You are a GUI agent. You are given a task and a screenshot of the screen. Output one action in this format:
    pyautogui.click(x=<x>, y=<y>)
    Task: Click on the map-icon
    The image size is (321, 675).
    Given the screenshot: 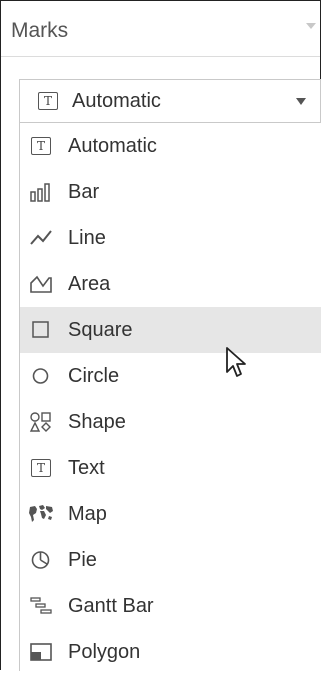 What is the action you would take?
    pyautogui.click(x=41, y=514)
    